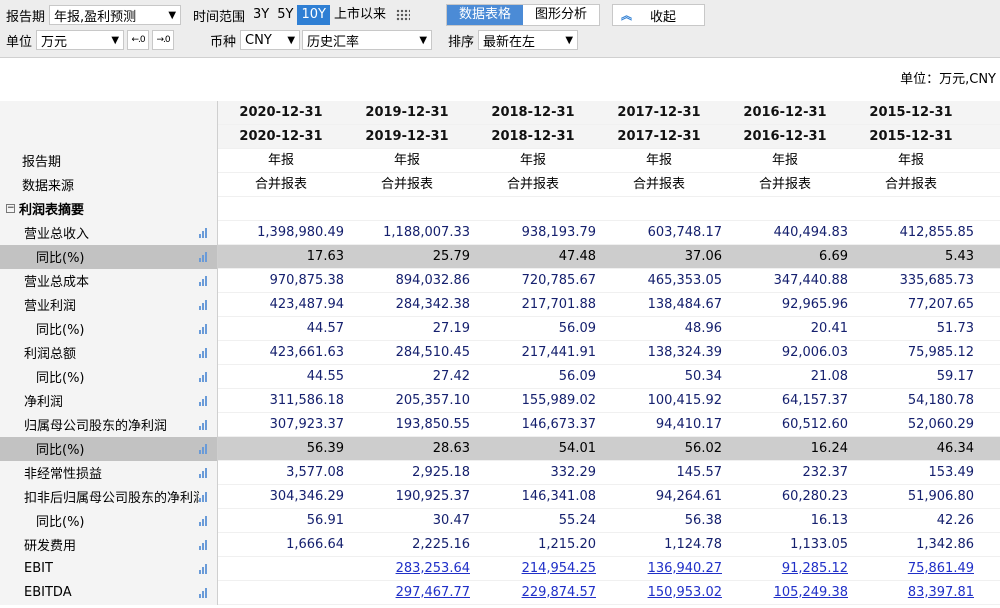  I want to click on fx-select: 历史汇率 ▼, so click(367, 40).